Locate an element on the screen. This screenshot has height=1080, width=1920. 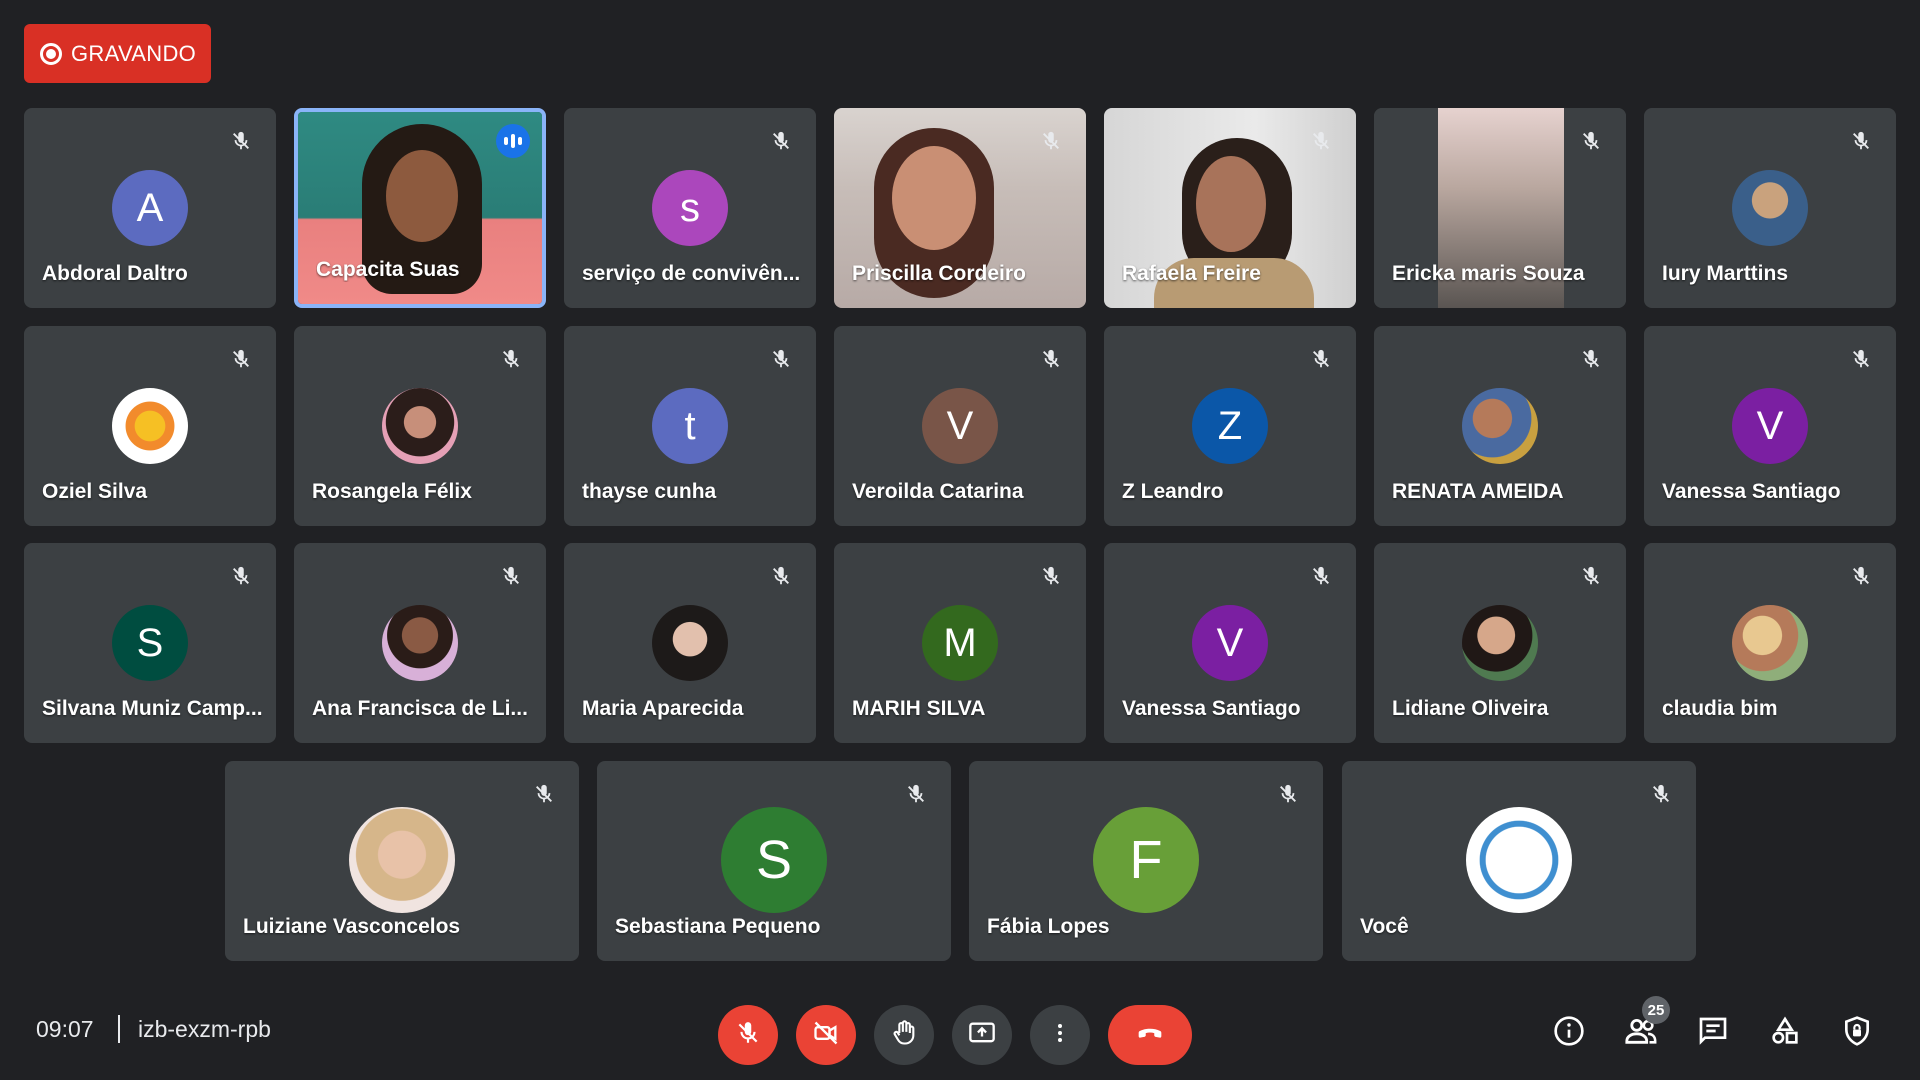
call-end-icon is located at coordinates (1150, 1035).